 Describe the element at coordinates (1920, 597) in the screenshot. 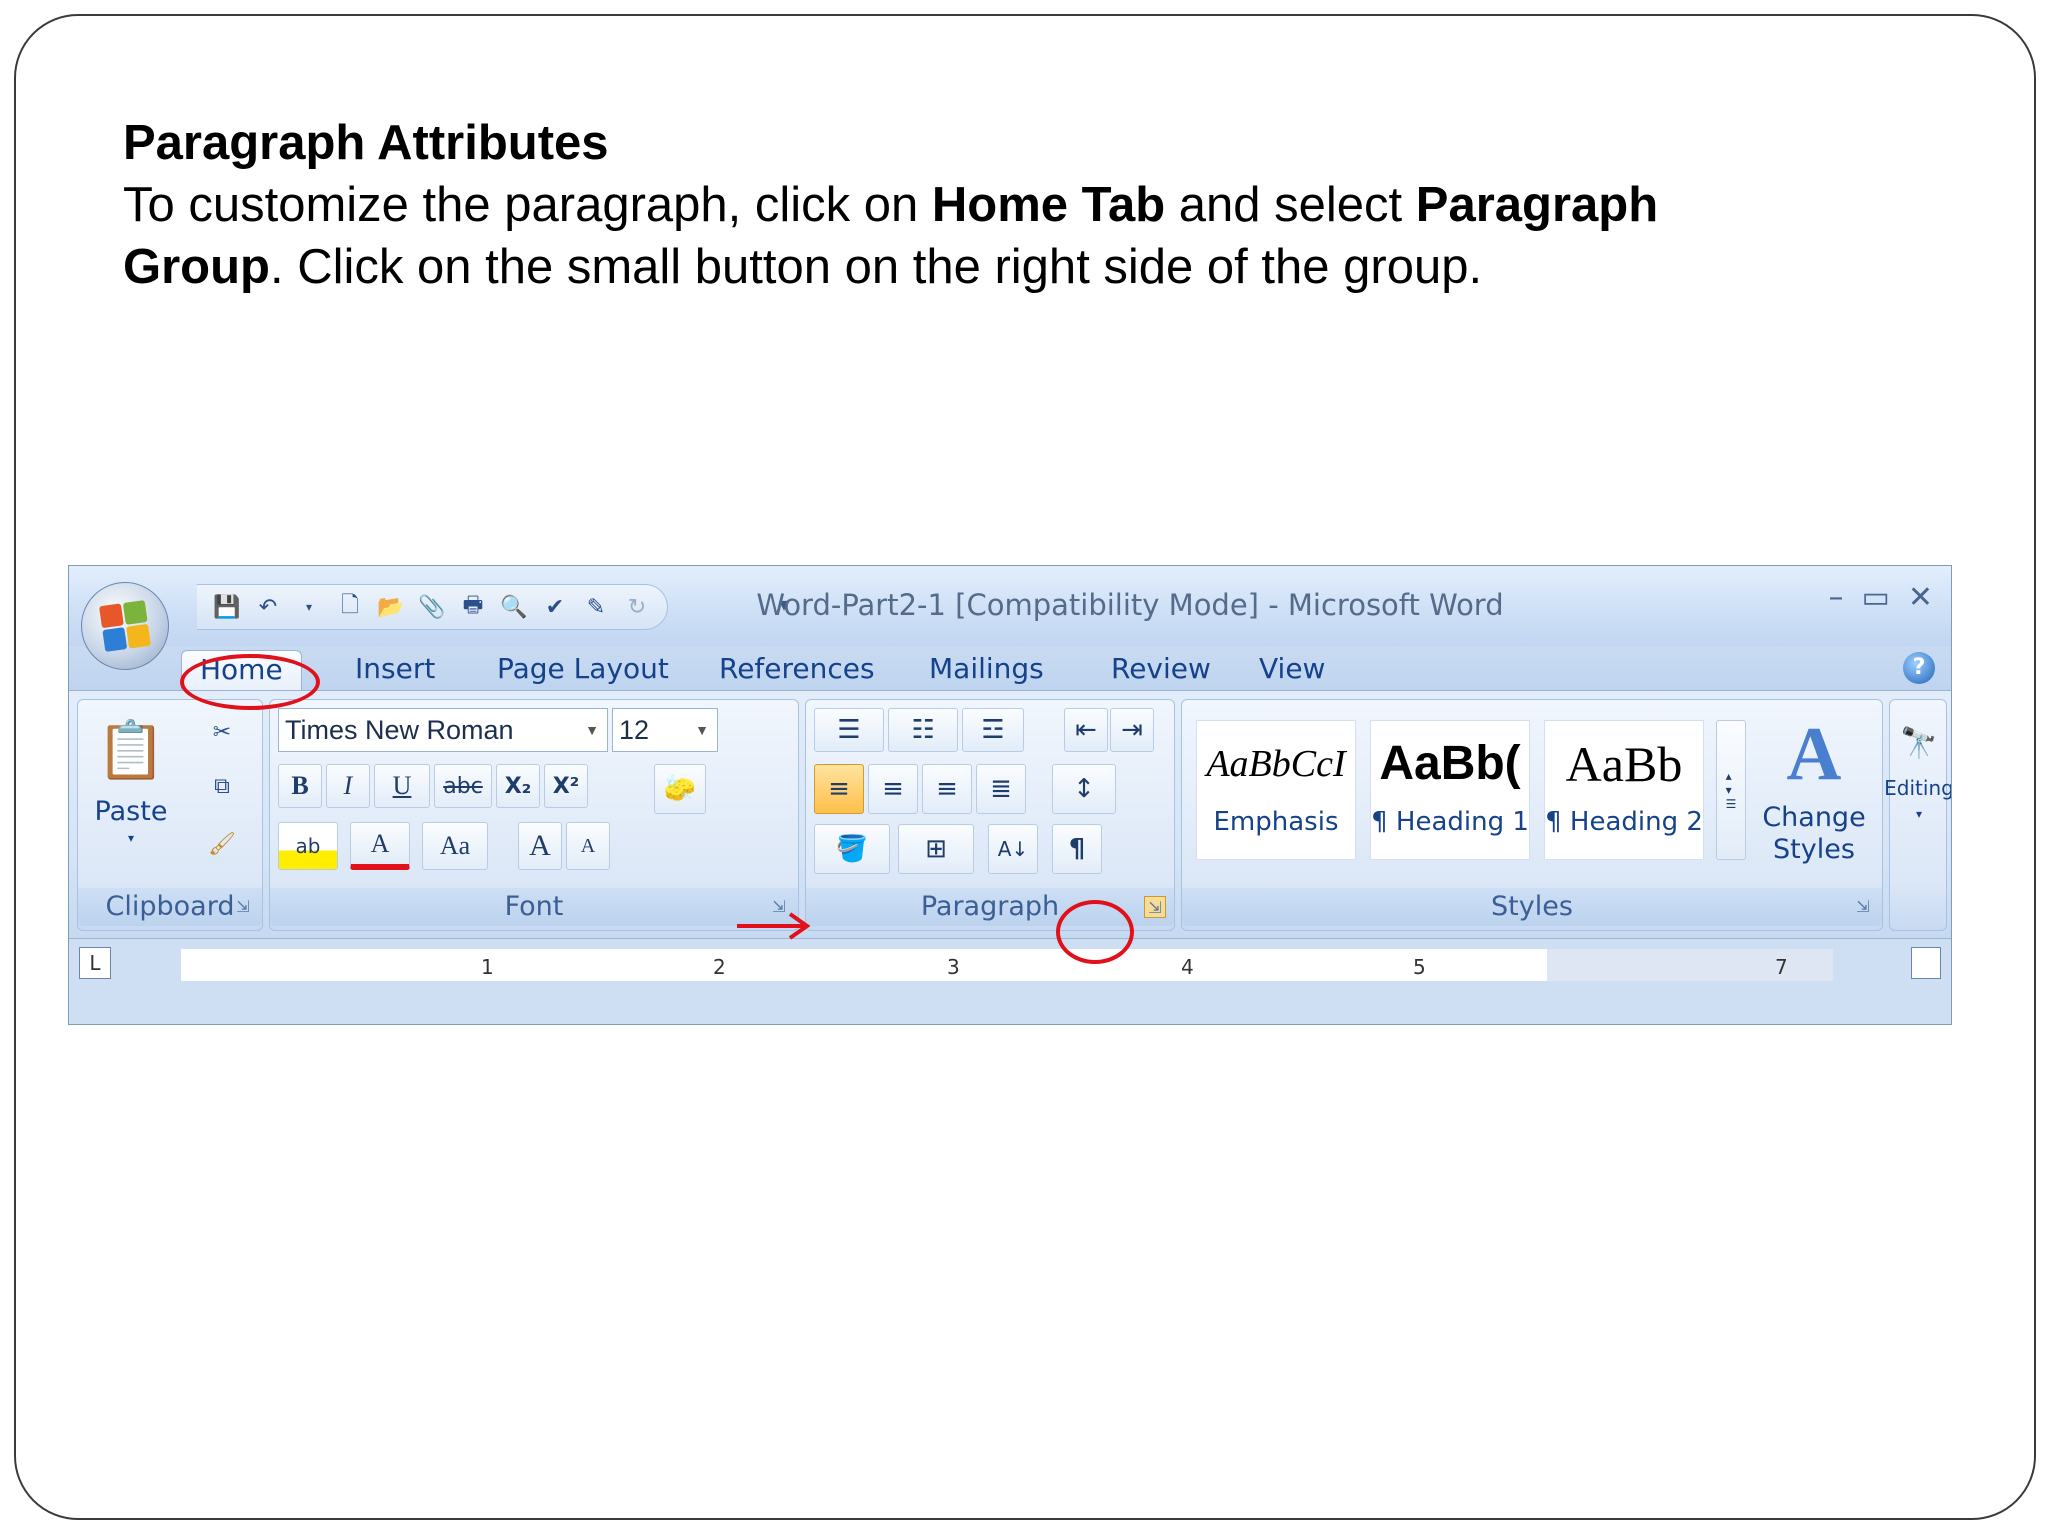

I see `close-icon: ✕` at that location.